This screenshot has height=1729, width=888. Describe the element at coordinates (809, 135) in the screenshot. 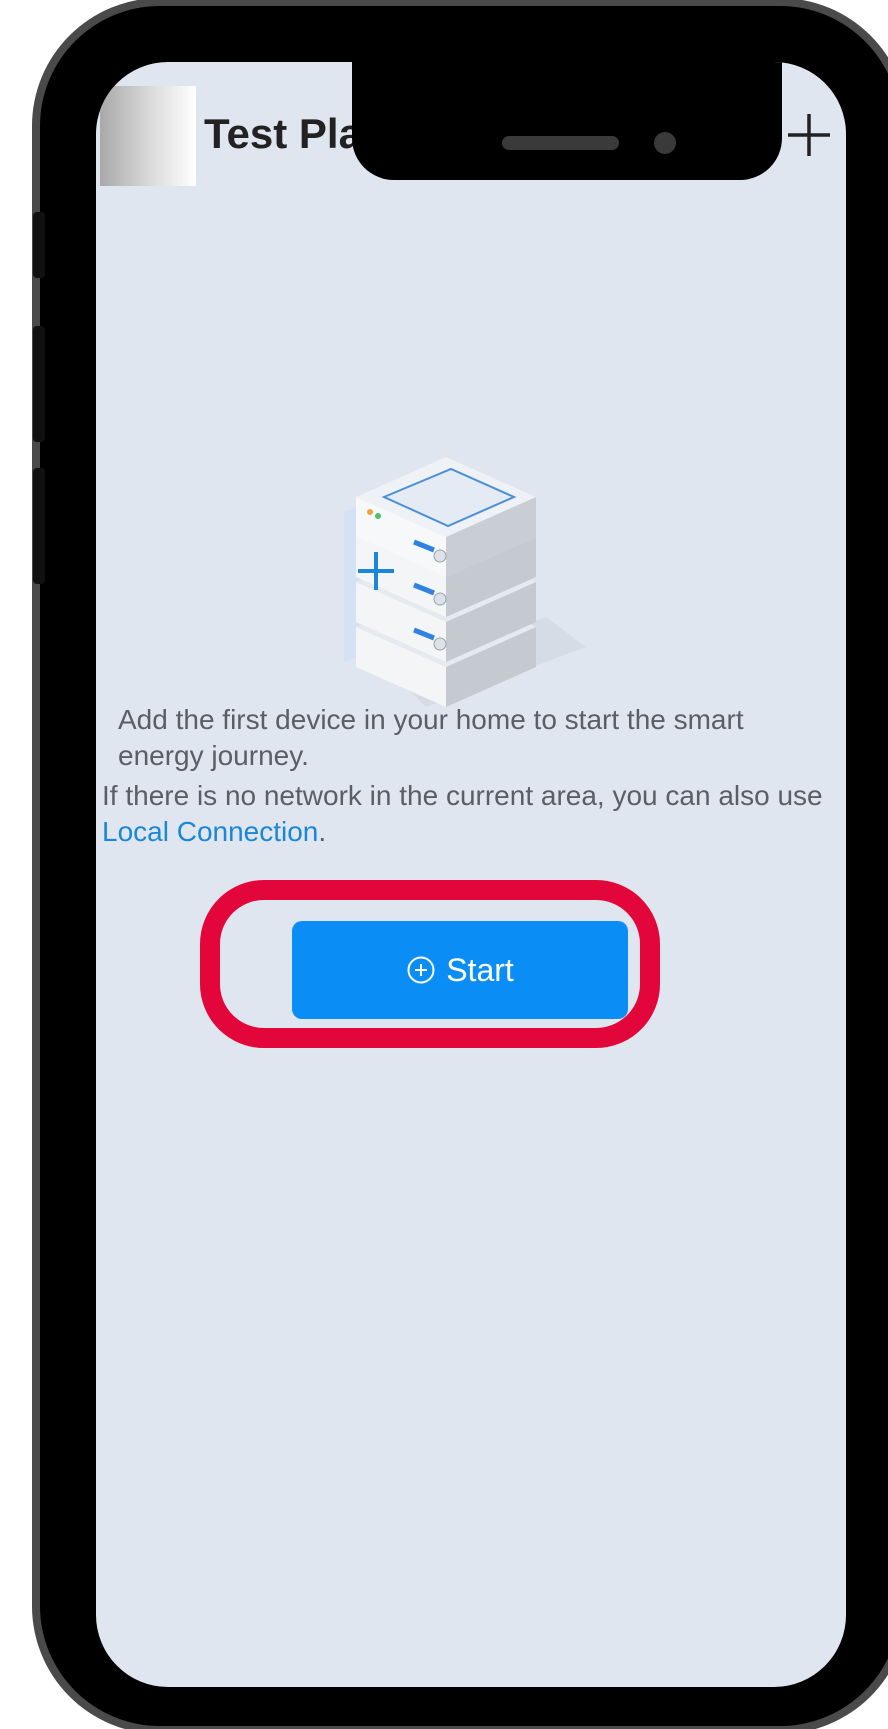

I see `plus-icon` at that location.